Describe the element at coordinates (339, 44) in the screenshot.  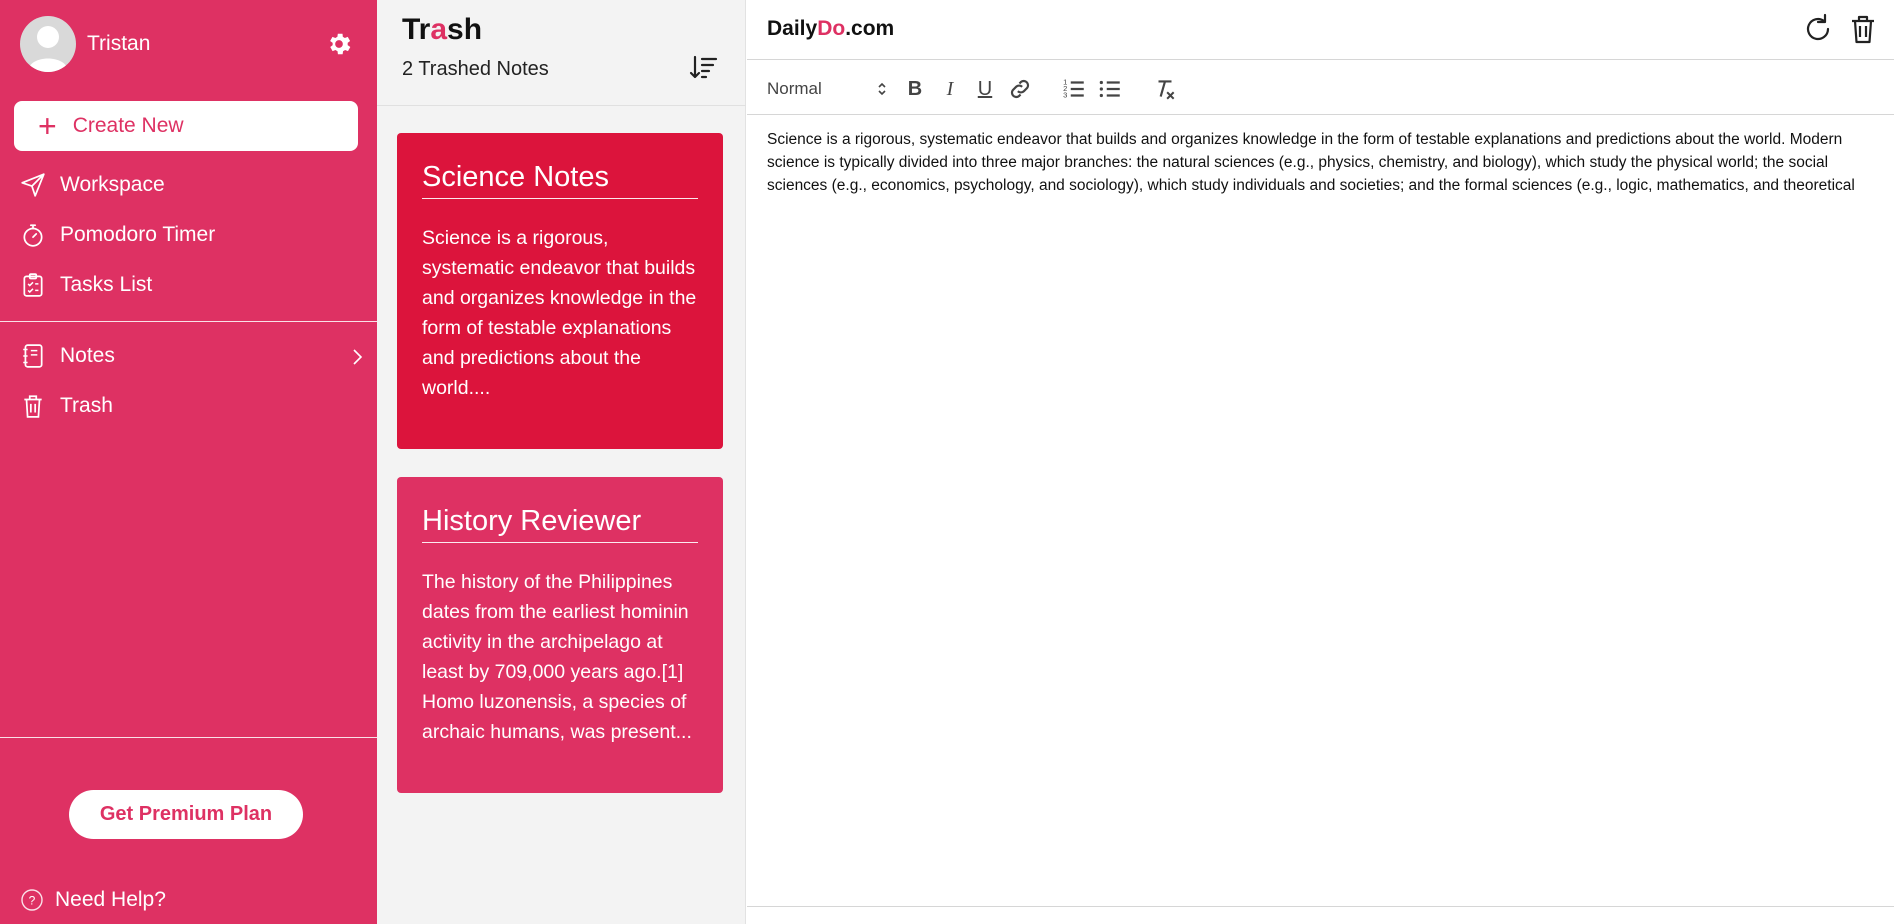
I see `gear-icon` at that location.